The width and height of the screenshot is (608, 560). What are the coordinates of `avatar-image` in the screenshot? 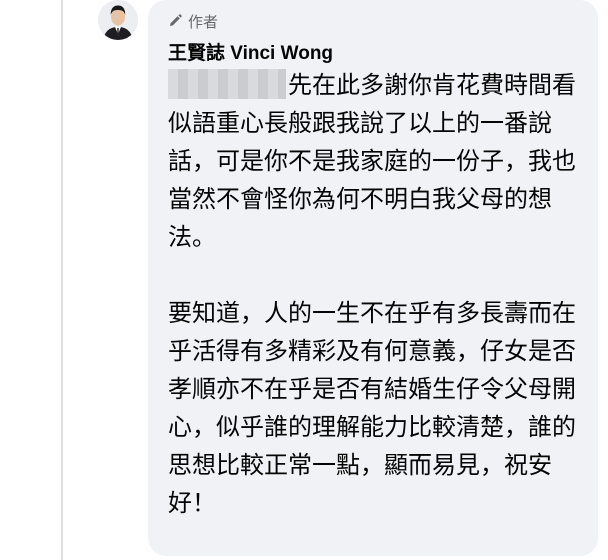 It's located at (118, 20).